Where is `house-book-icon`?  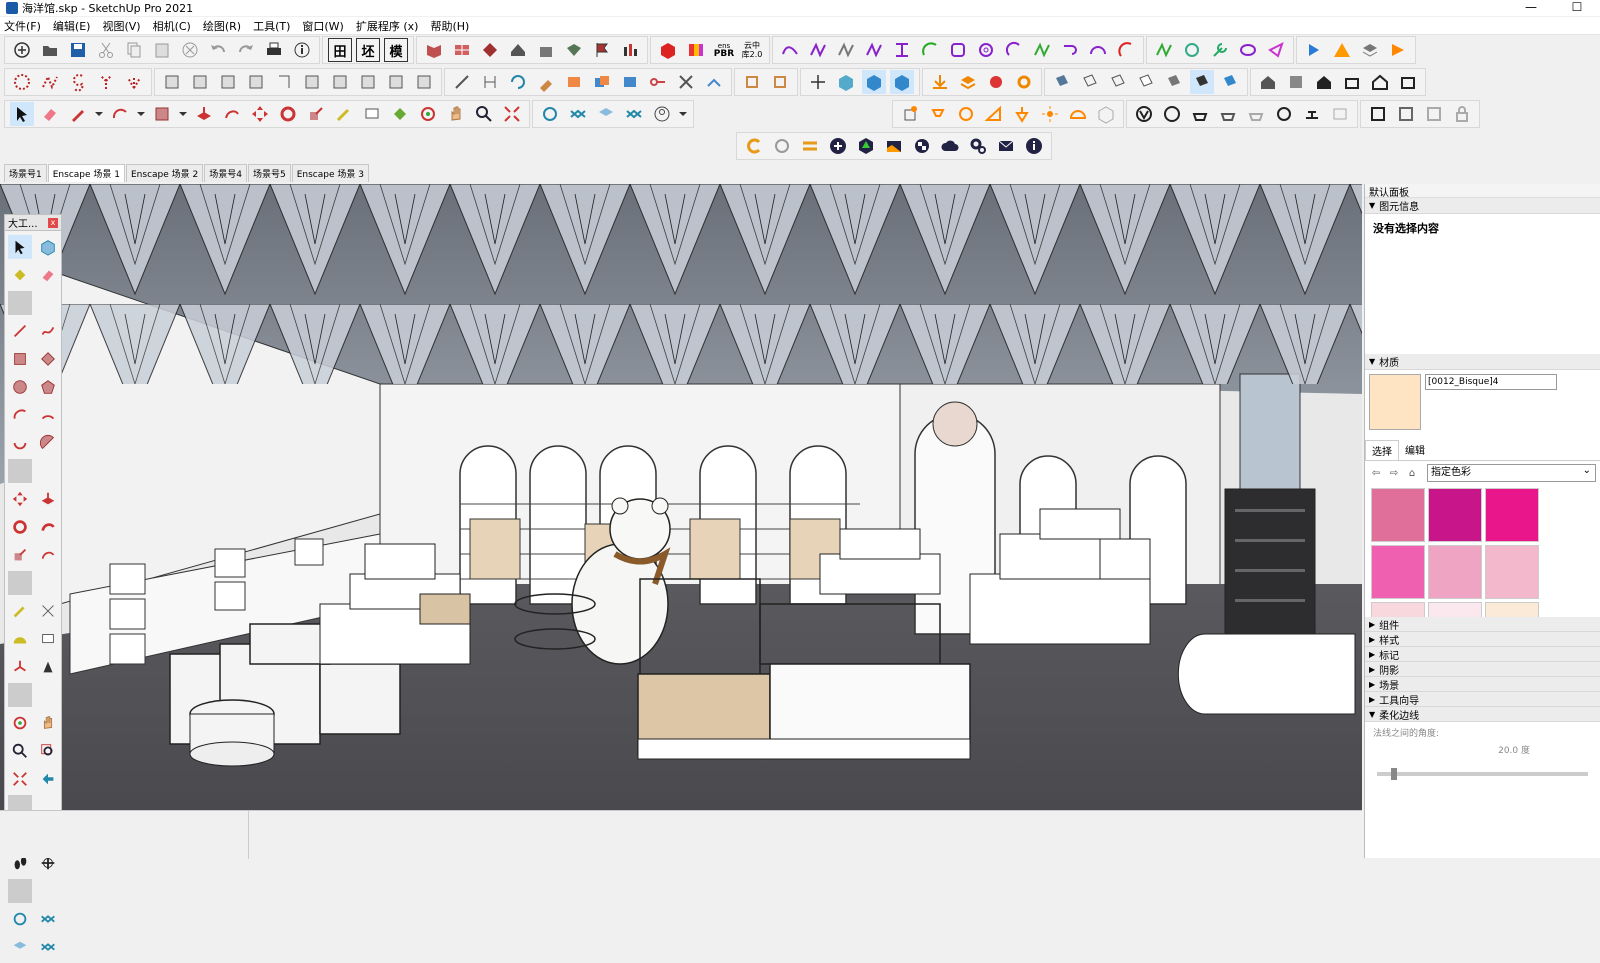 house-book-icon is located at coordinates (1296, 82).